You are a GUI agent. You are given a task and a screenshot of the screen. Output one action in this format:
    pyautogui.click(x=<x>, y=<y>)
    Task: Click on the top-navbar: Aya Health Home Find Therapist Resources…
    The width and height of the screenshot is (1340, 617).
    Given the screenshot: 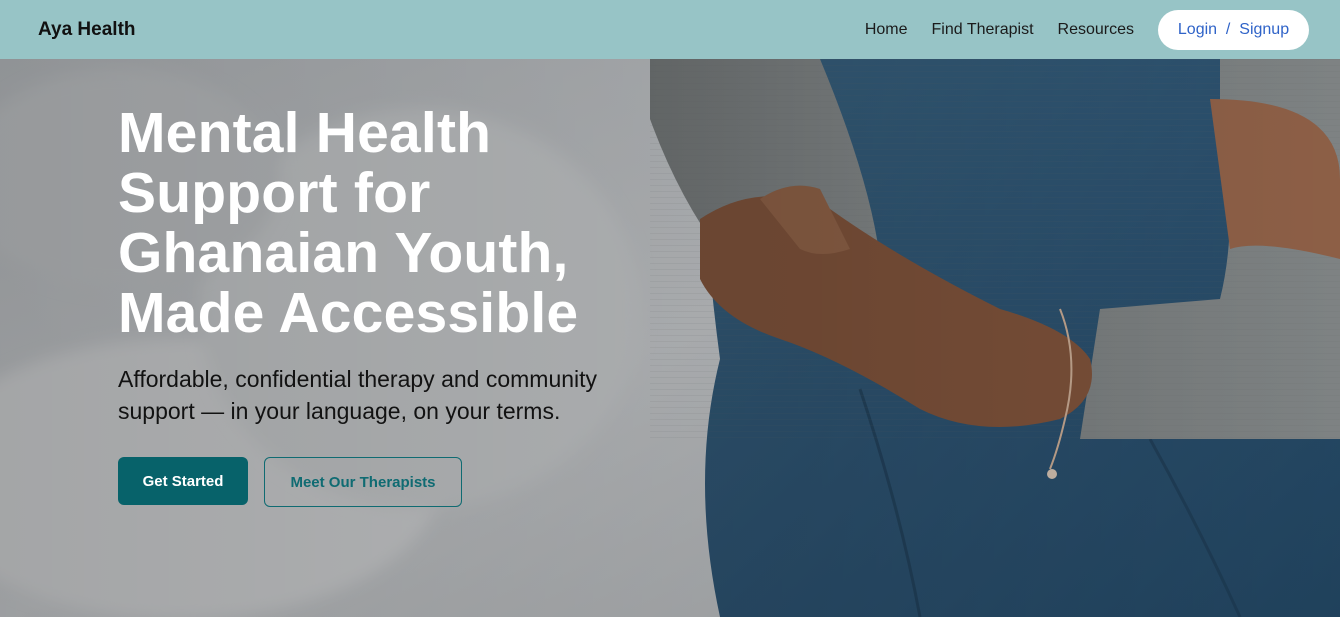 What is the action you would take?
    pyautogui.click(x=670, y=29)
    